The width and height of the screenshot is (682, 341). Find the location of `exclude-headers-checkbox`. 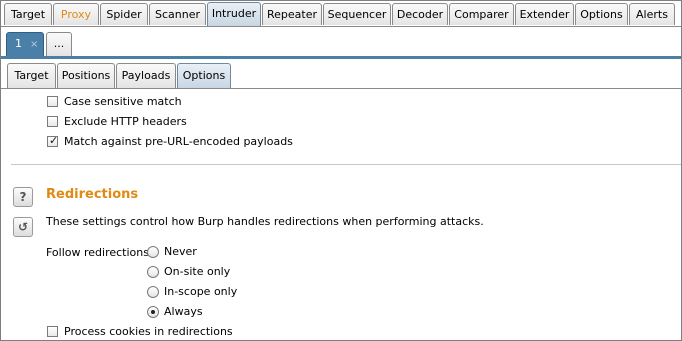

exclude-headers-checkbox is located at coordinates (52, 121).